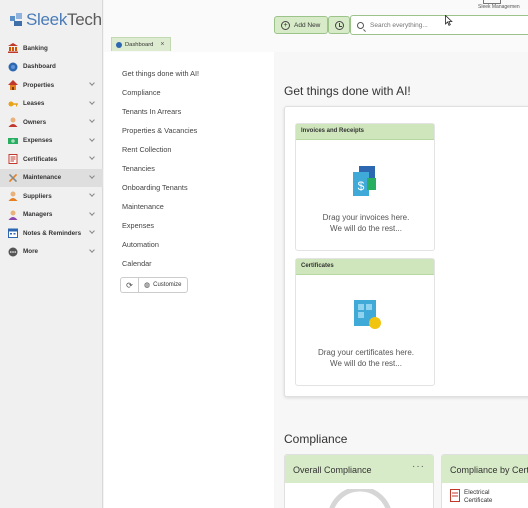  I want to click on certificate-type-label: Electrical Certificate, so click(478, 496).